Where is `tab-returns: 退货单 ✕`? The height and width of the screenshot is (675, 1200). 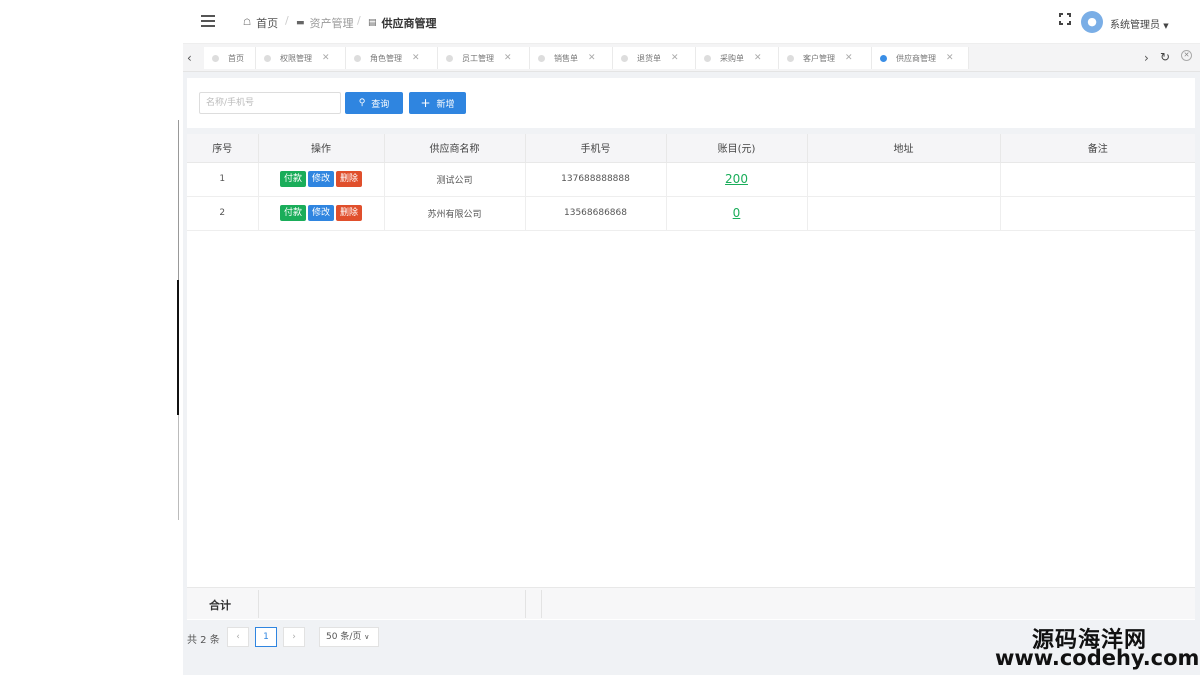
tab-returns: 退货单 ✕ is located at coordinates (654, 58).